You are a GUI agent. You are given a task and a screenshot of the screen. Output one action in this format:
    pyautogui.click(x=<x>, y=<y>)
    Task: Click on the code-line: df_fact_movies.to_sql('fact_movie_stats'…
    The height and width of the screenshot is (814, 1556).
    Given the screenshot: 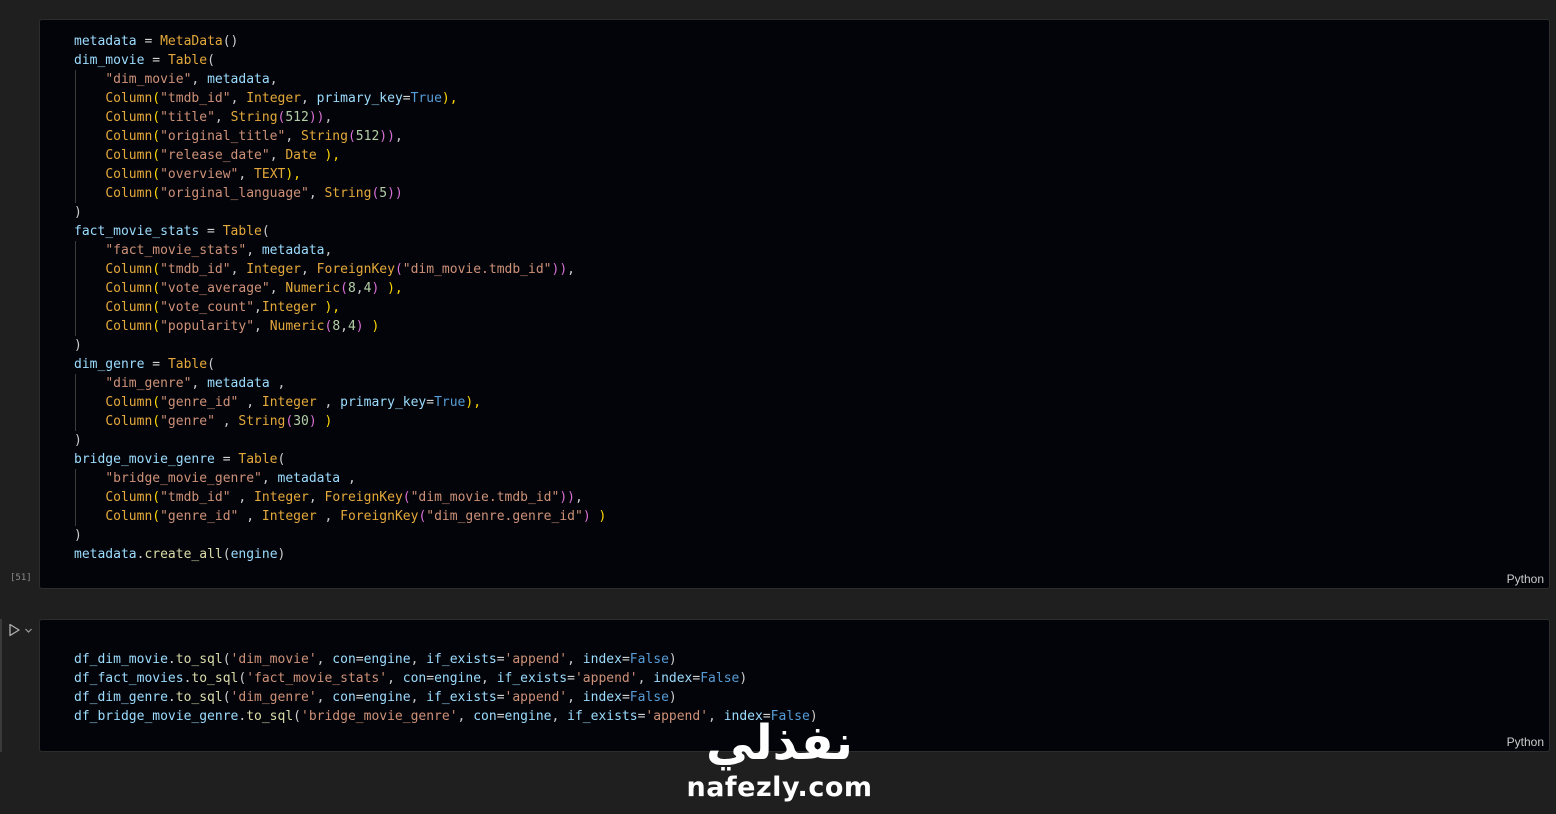 What is the action you would take?
    pyautogui.click(x=446, y=678)
    